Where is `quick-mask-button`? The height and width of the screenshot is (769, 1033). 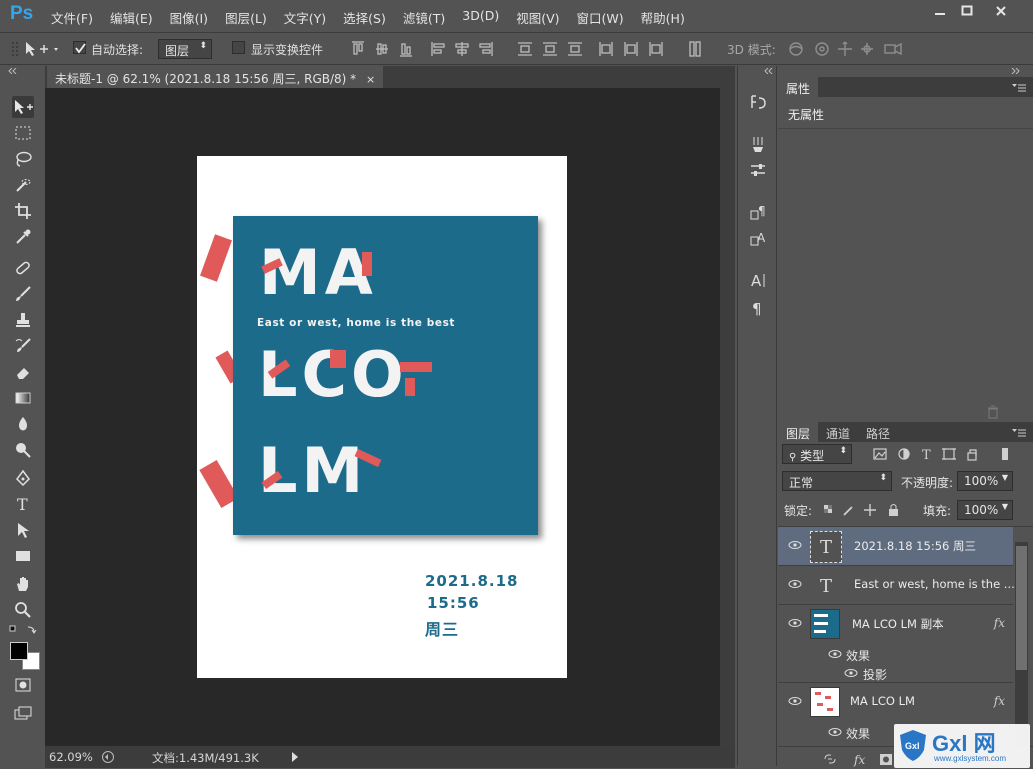
quick-mask-button is located at coordinates (23, 685).